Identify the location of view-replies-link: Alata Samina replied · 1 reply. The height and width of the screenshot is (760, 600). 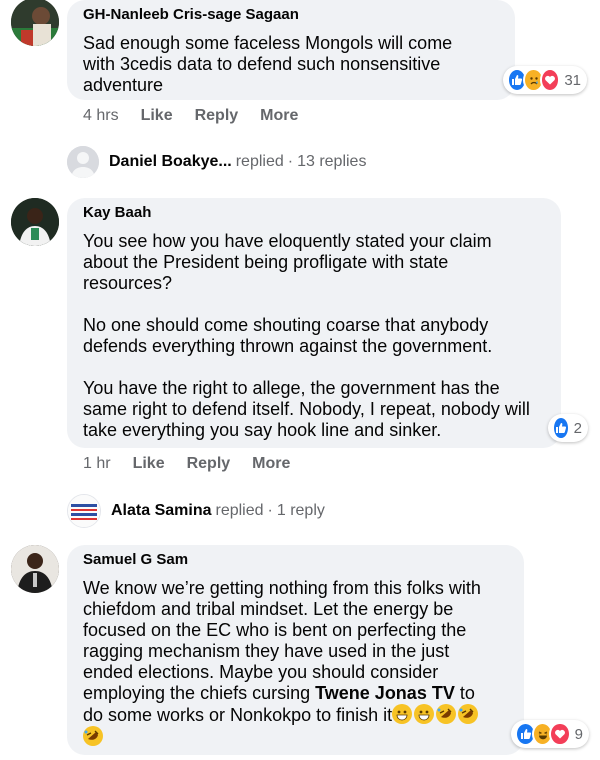
(196, 511).